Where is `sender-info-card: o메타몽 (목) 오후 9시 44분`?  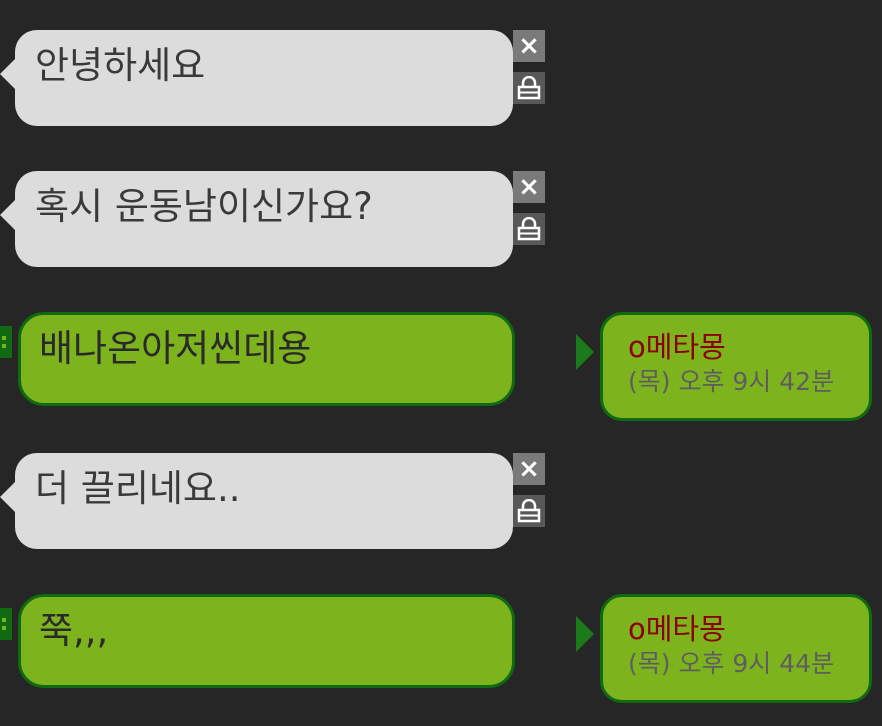 sender-info-card: o메타몽 (목) 오후 9시 44분 is located at coordinates (736, 648).